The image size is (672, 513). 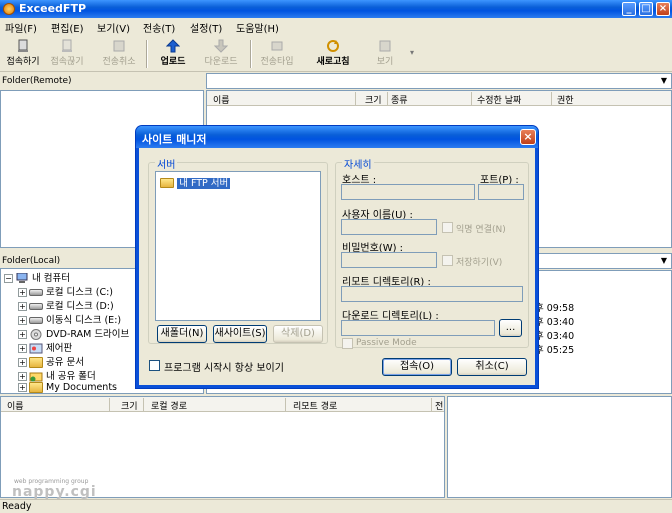 What do you see at coordinates (447, 260) in the screenshot?
I see `save-password-checkbox` at bounding box center [447, 260].